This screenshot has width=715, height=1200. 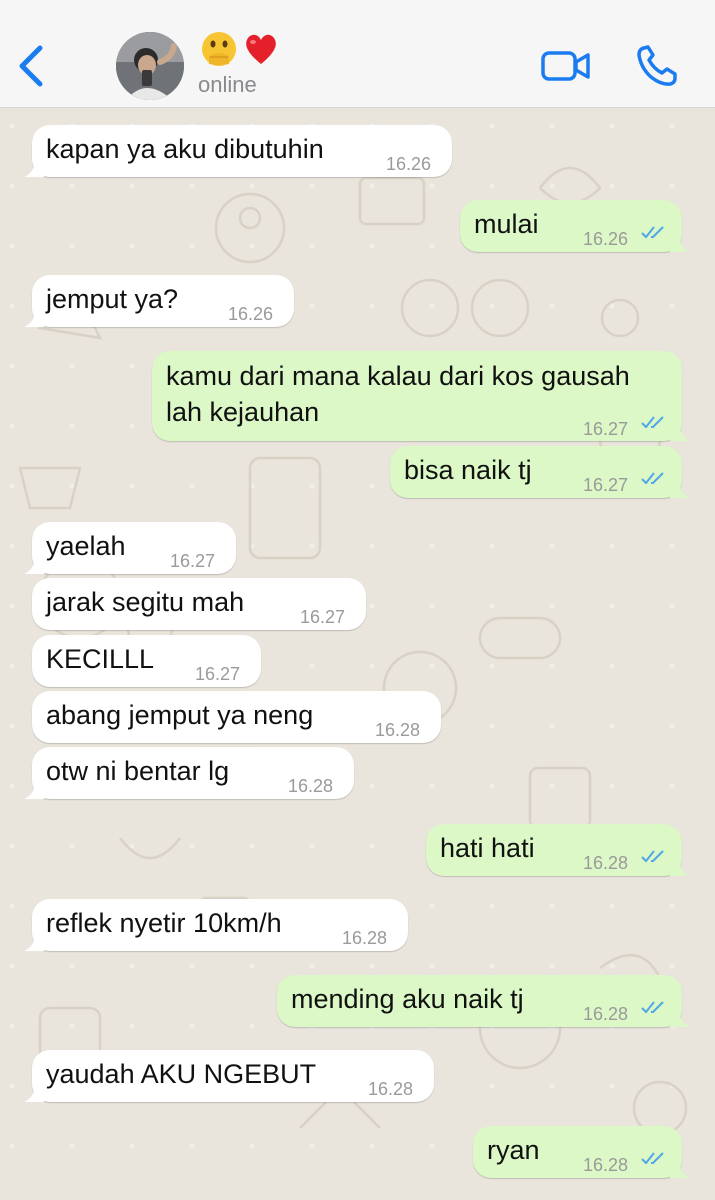 I want to click on message-incoming: kapan ya aku dibutuhin 16.26, so click(x=238, y=151).